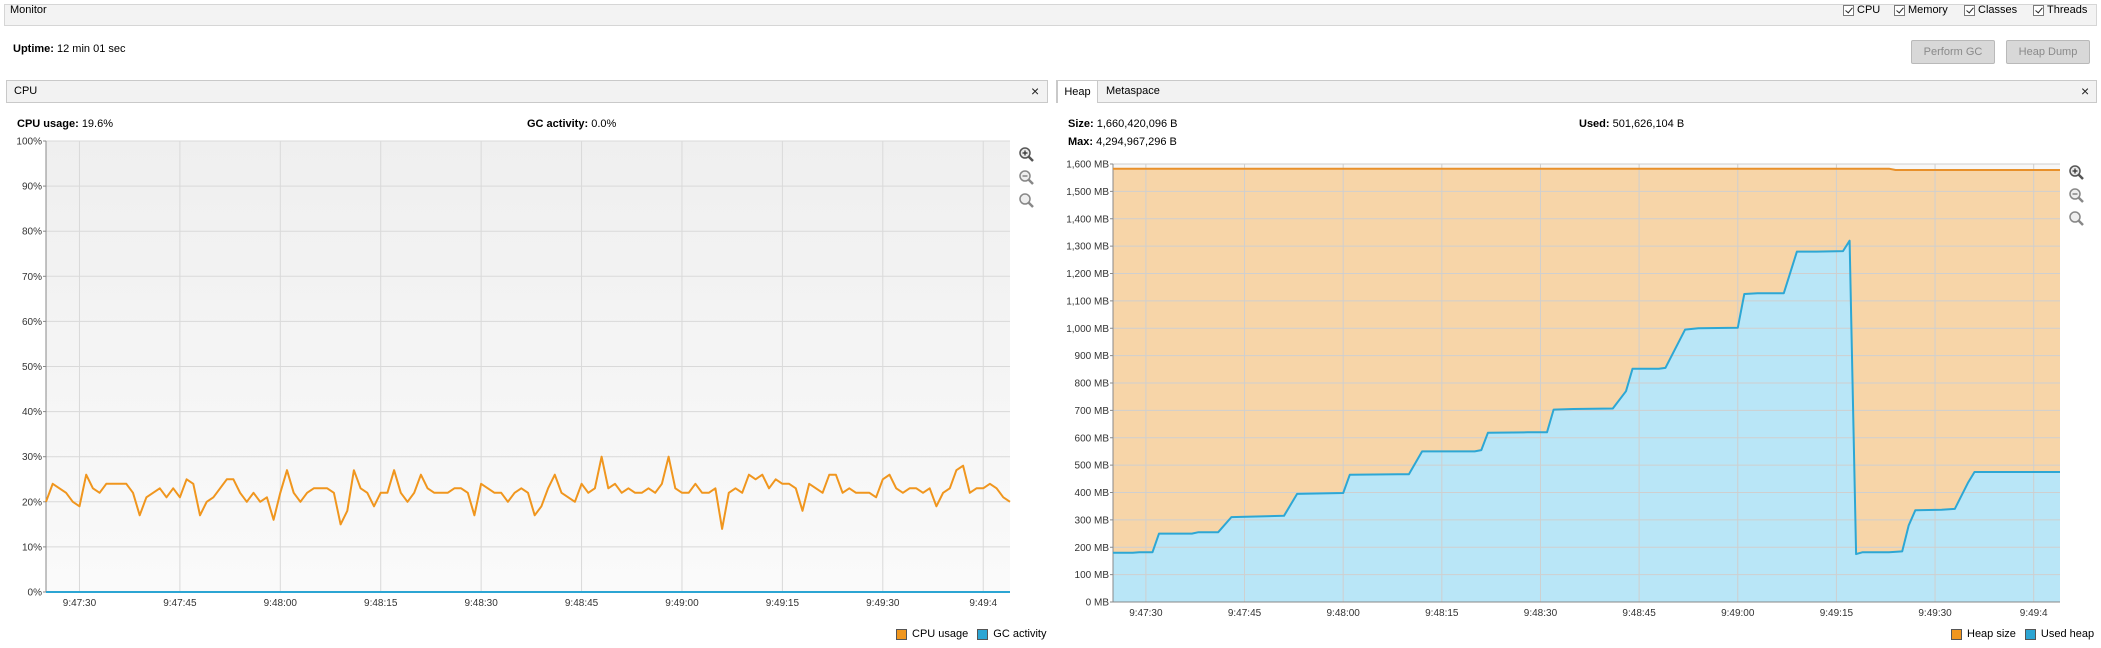 The image size is (2101, 648). What do you see at coordinates (1098, 603) in the screenshot?
I see `y-tick-label: 0 MB` at bounding box center [1098, 603].